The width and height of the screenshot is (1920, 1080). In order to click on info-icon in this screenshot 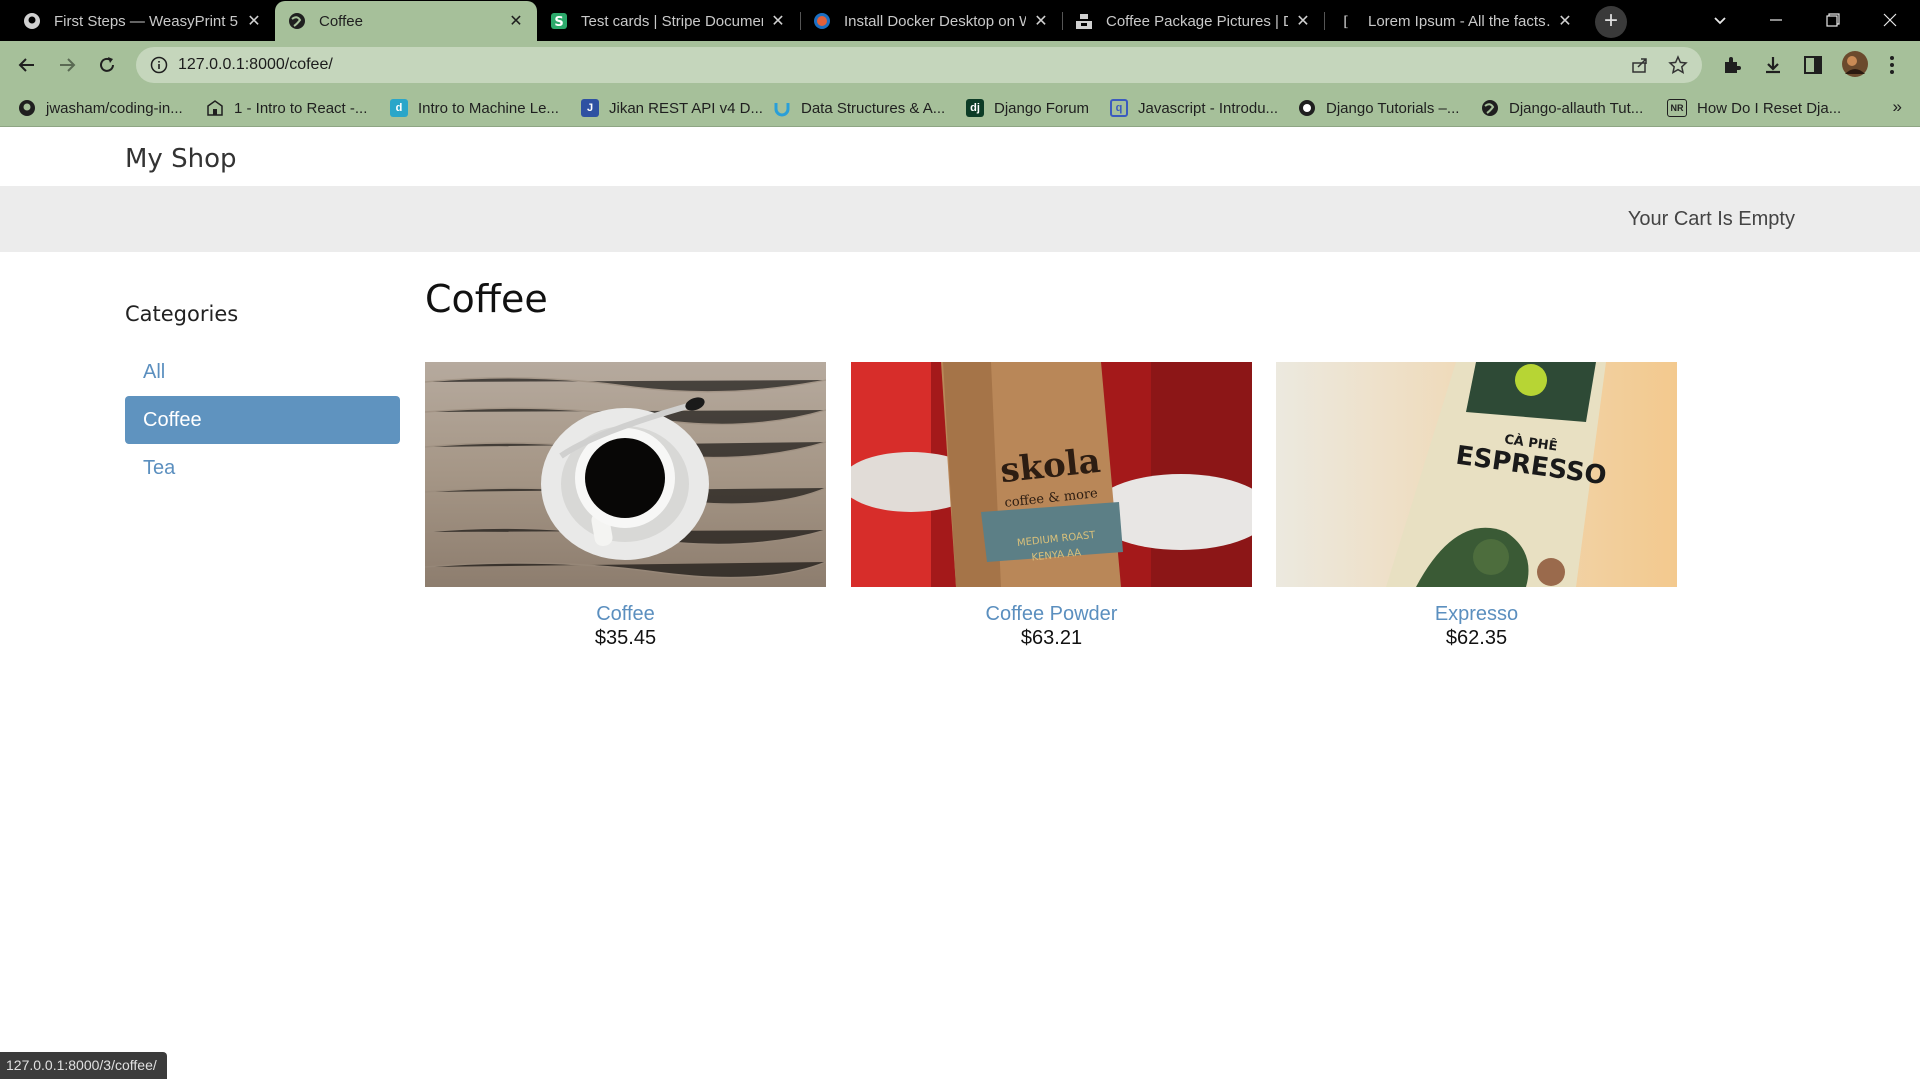, I will do `click(159, 67)`.